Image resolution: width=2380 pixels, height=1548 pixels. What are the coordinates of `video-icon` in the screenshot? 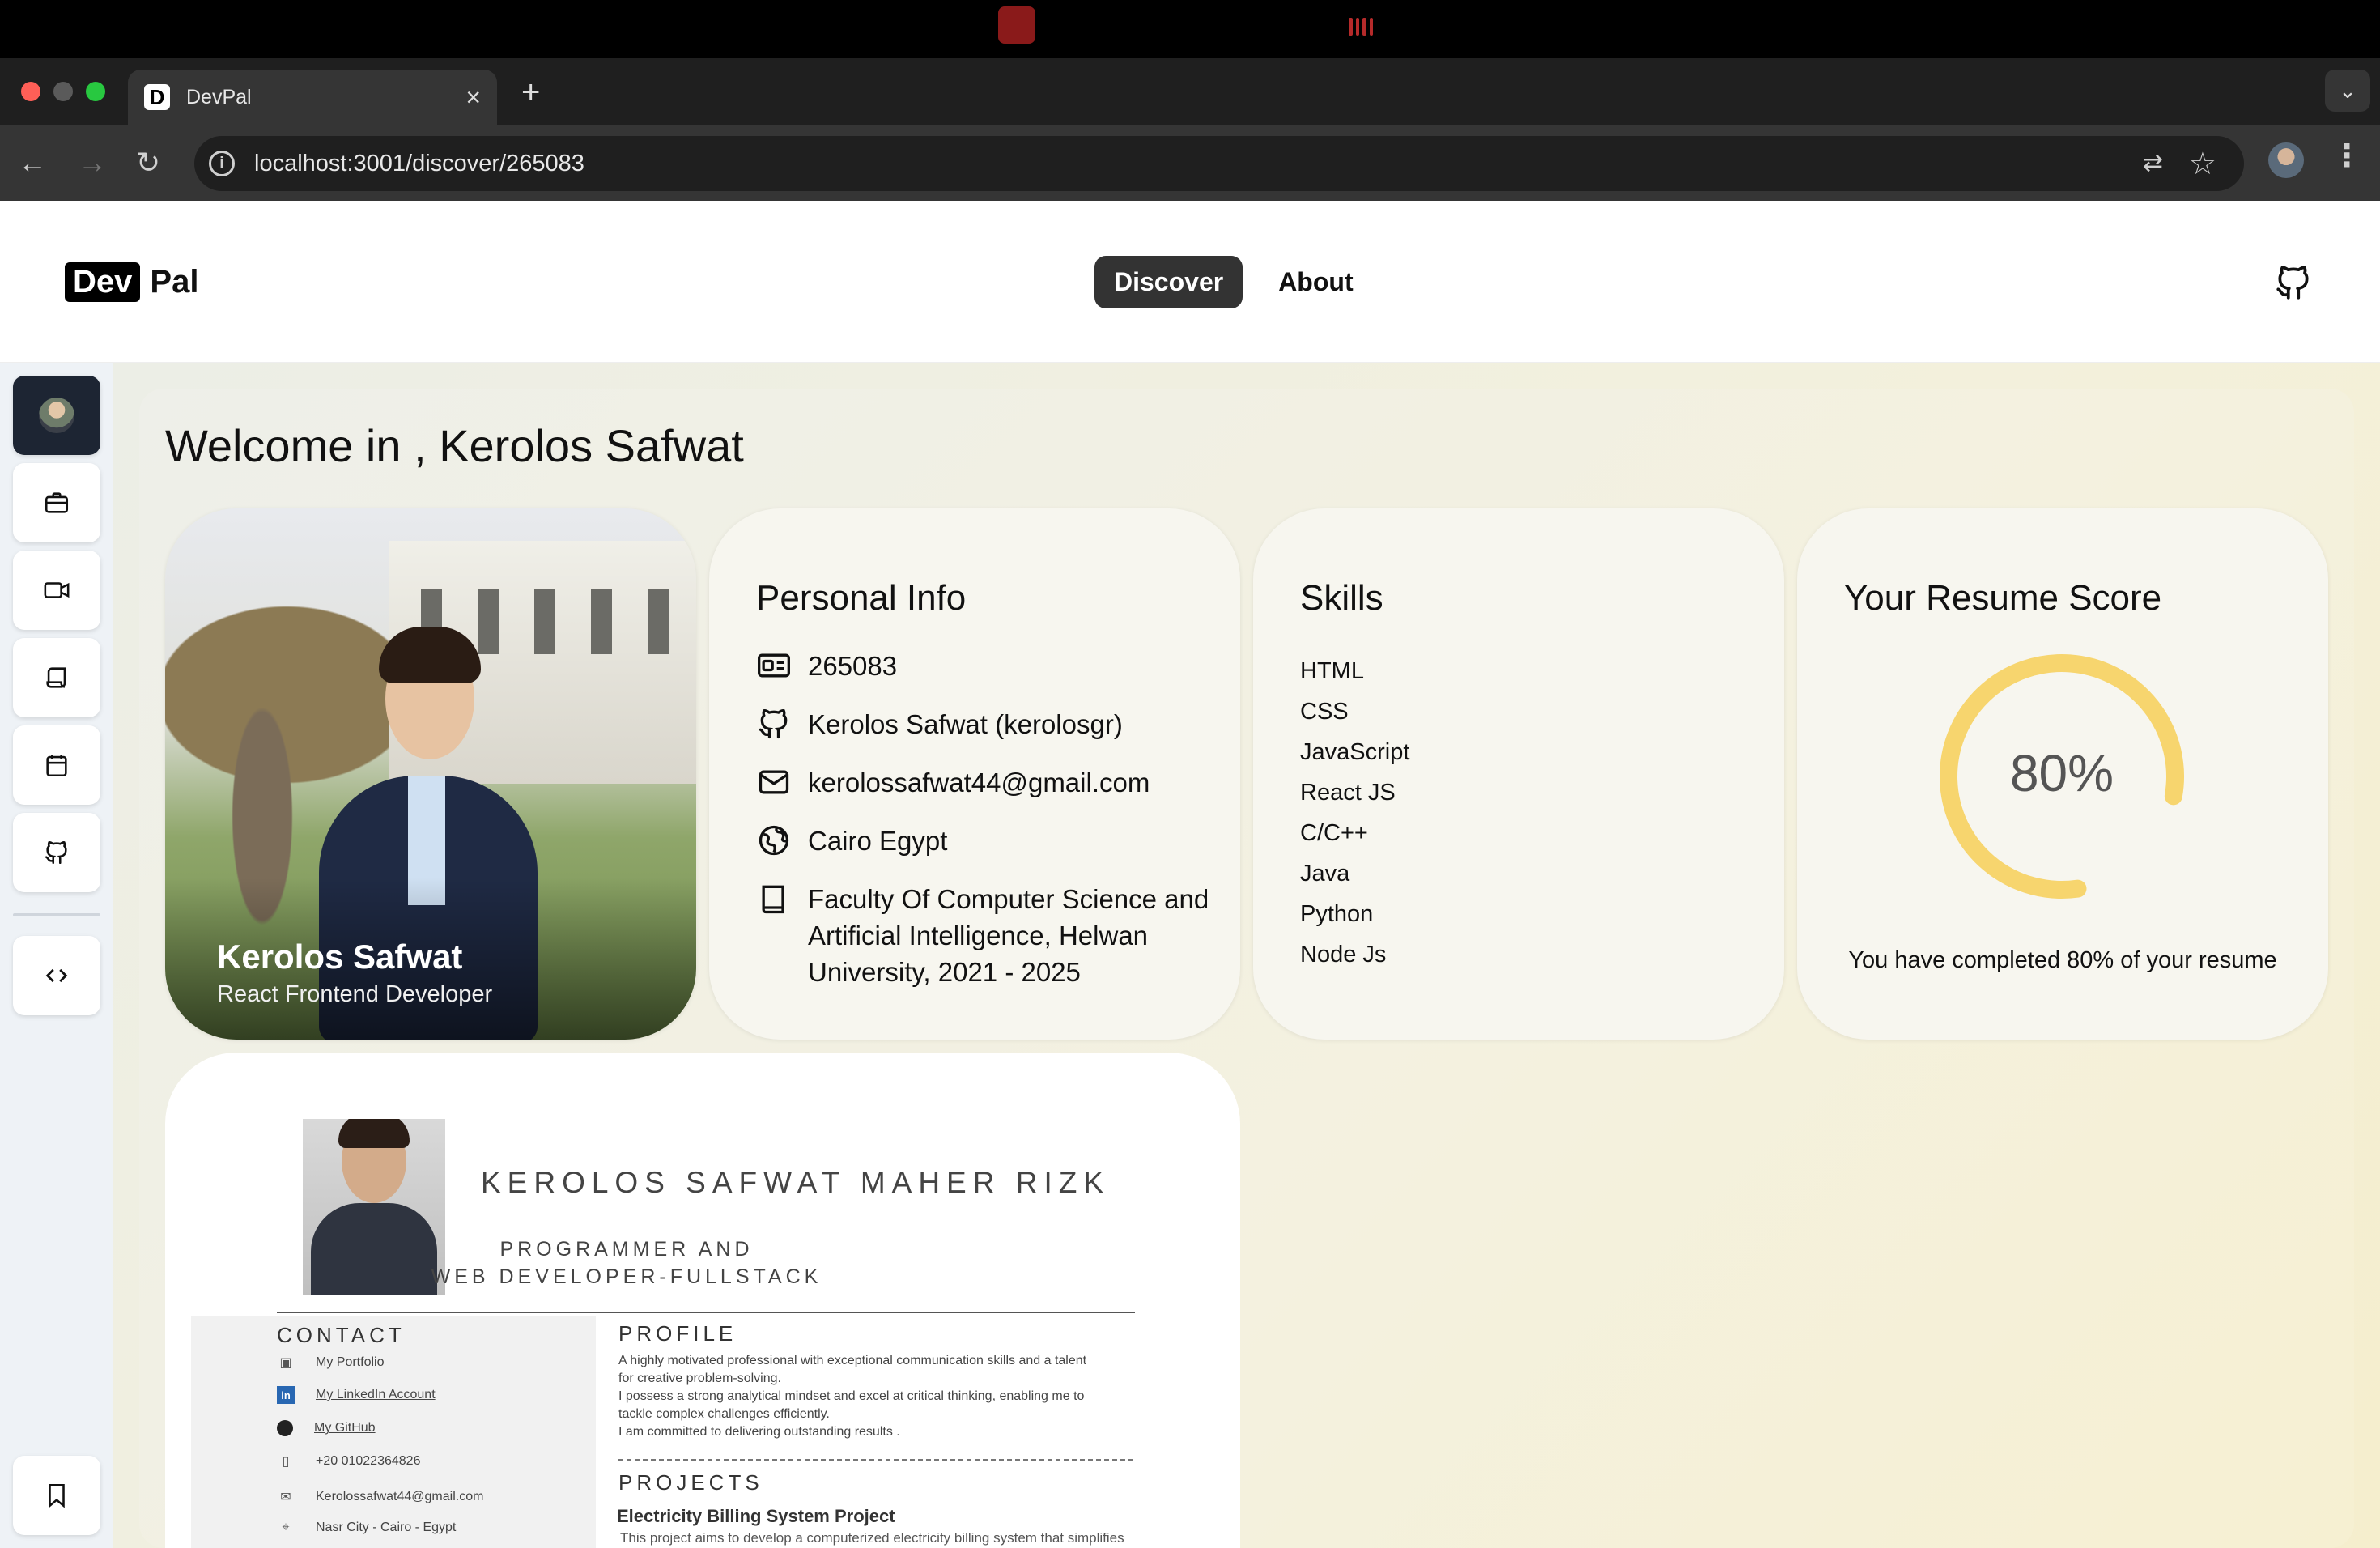 It's located at (57, 590).